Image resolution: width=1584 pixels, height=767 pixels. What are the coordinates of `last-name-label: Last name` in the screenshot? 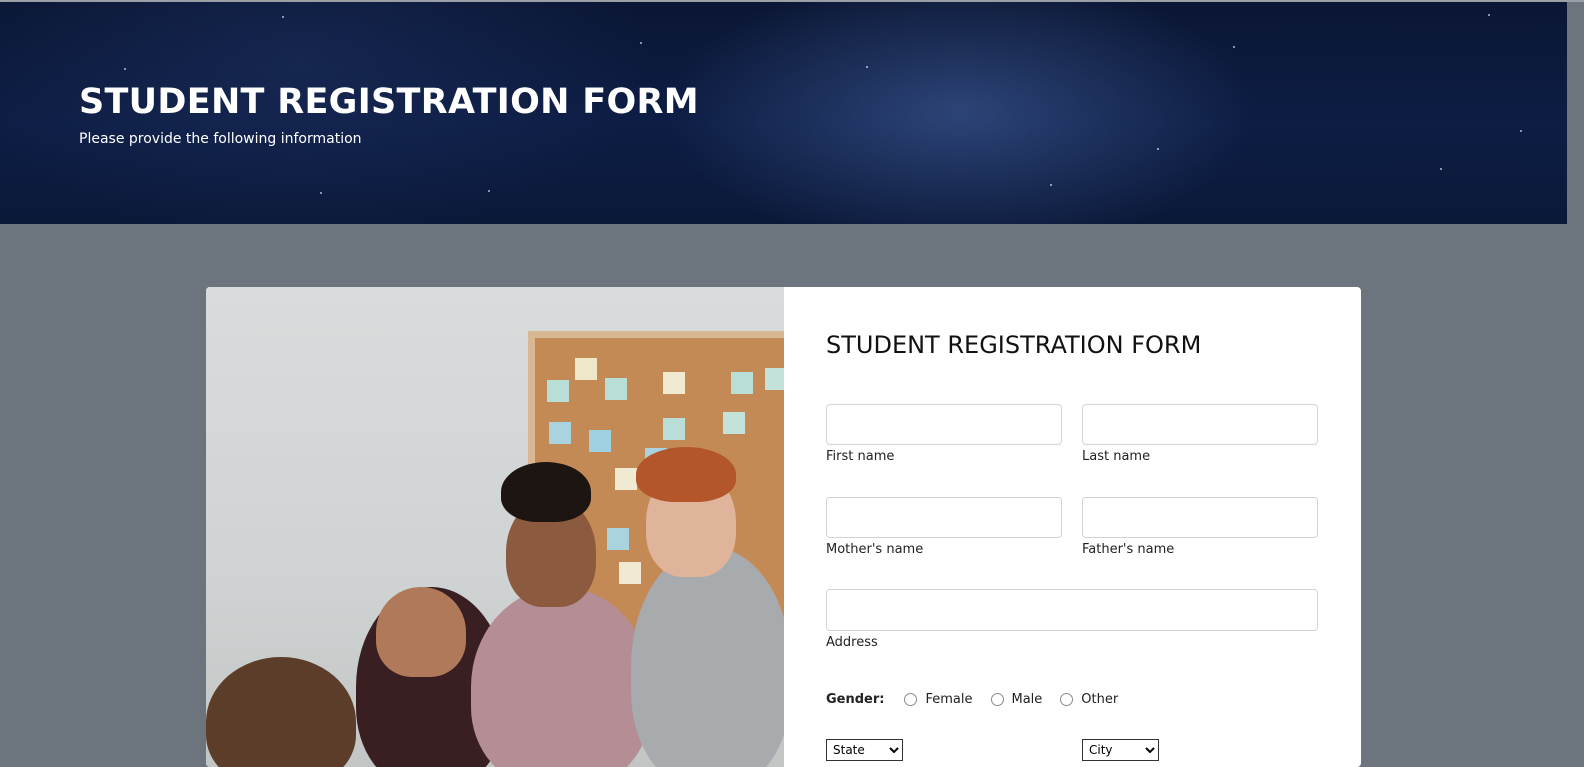 It's located at (1116, 456).